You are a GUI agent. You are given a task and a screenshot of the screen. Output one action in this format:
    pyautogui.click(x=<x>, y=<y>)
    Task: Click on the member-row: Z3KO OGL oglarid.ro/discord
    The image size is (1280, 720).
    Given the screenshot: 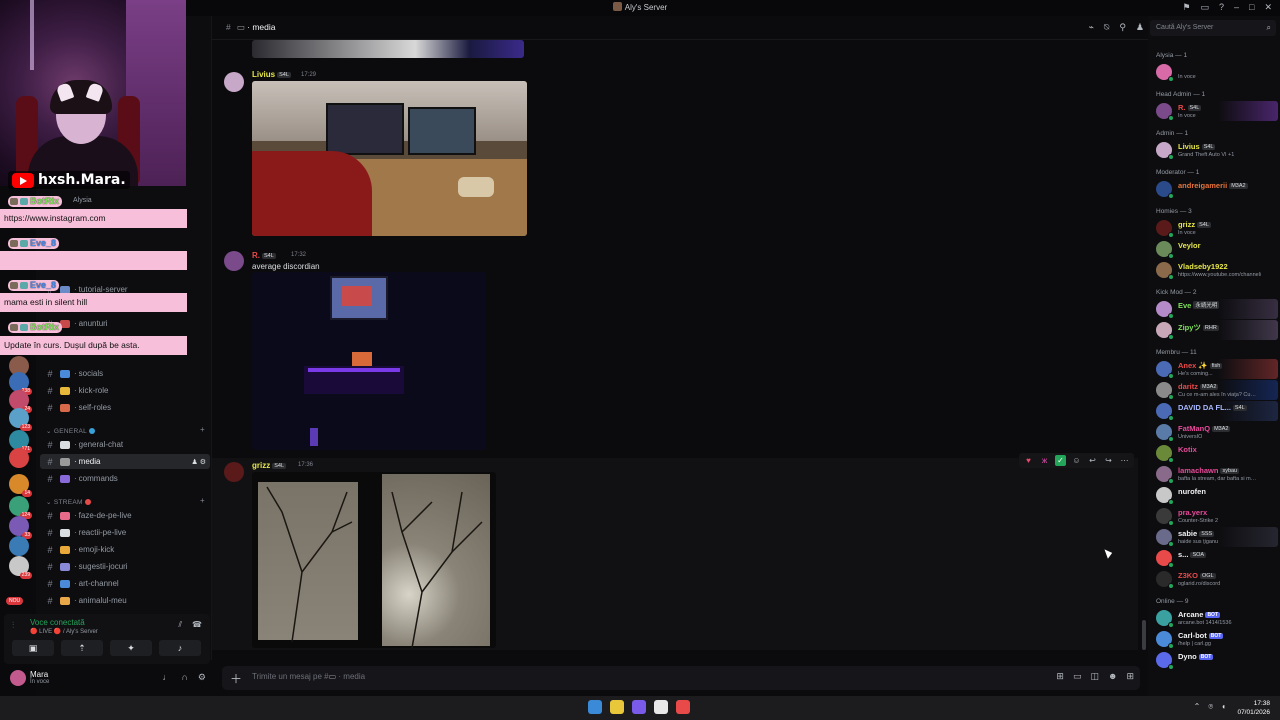 What is the action you would take?
    pyautogui.click(x=1214, y=579)
    